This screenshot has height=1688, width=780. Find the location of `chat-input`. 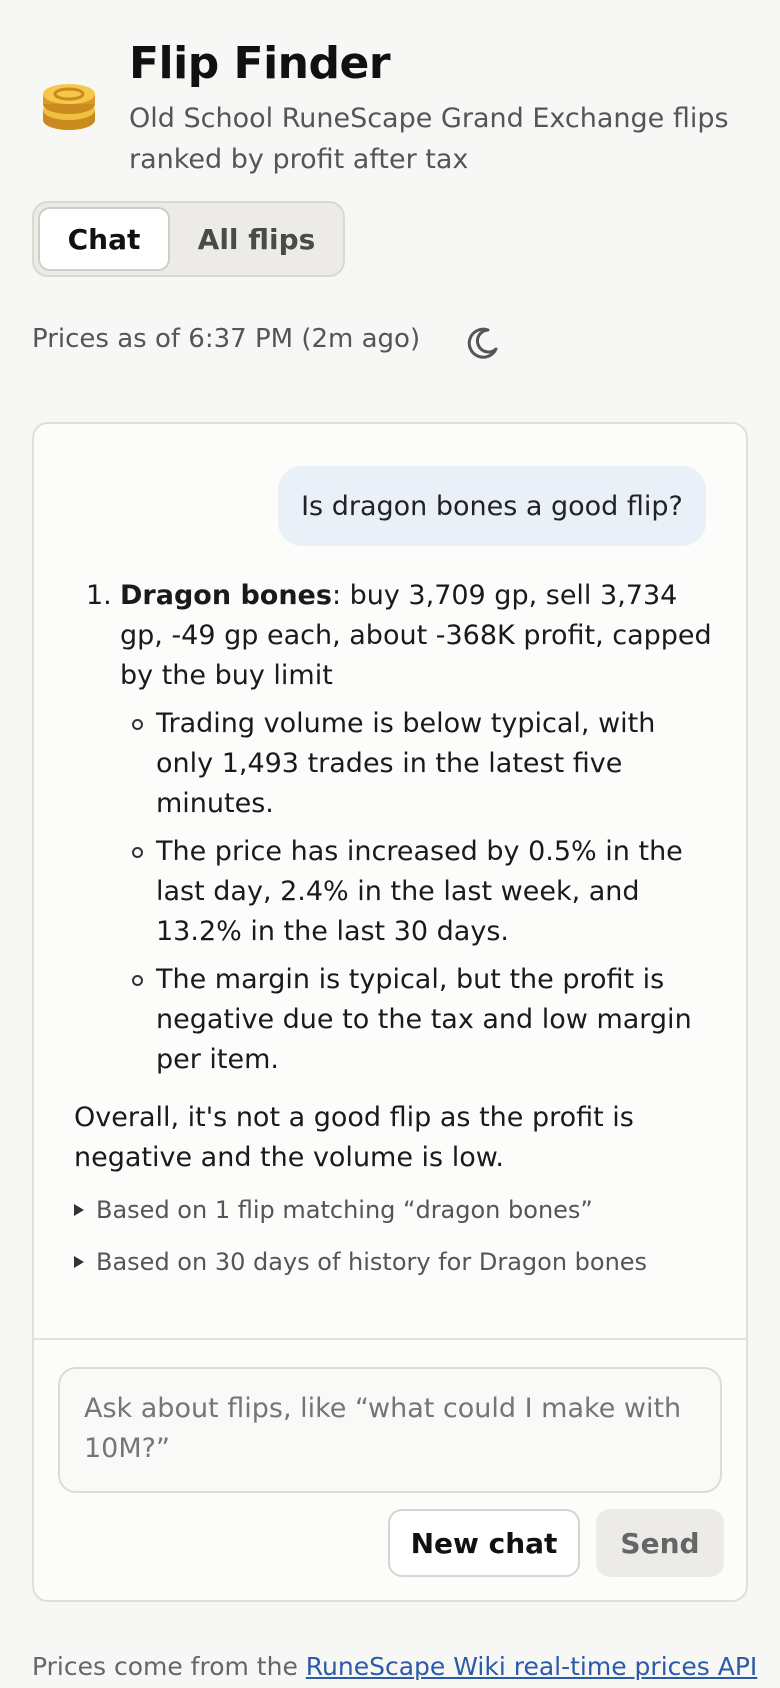

chat-input is located at coordinates (390, 1430).